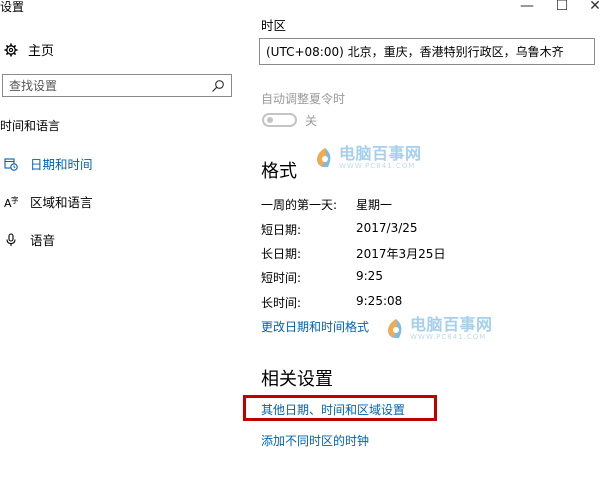 The height and width of the screenshot is (479, 600). Describe the element at coordinates (11, 239) in the screenshot. I see `microphone-icon` at that location.